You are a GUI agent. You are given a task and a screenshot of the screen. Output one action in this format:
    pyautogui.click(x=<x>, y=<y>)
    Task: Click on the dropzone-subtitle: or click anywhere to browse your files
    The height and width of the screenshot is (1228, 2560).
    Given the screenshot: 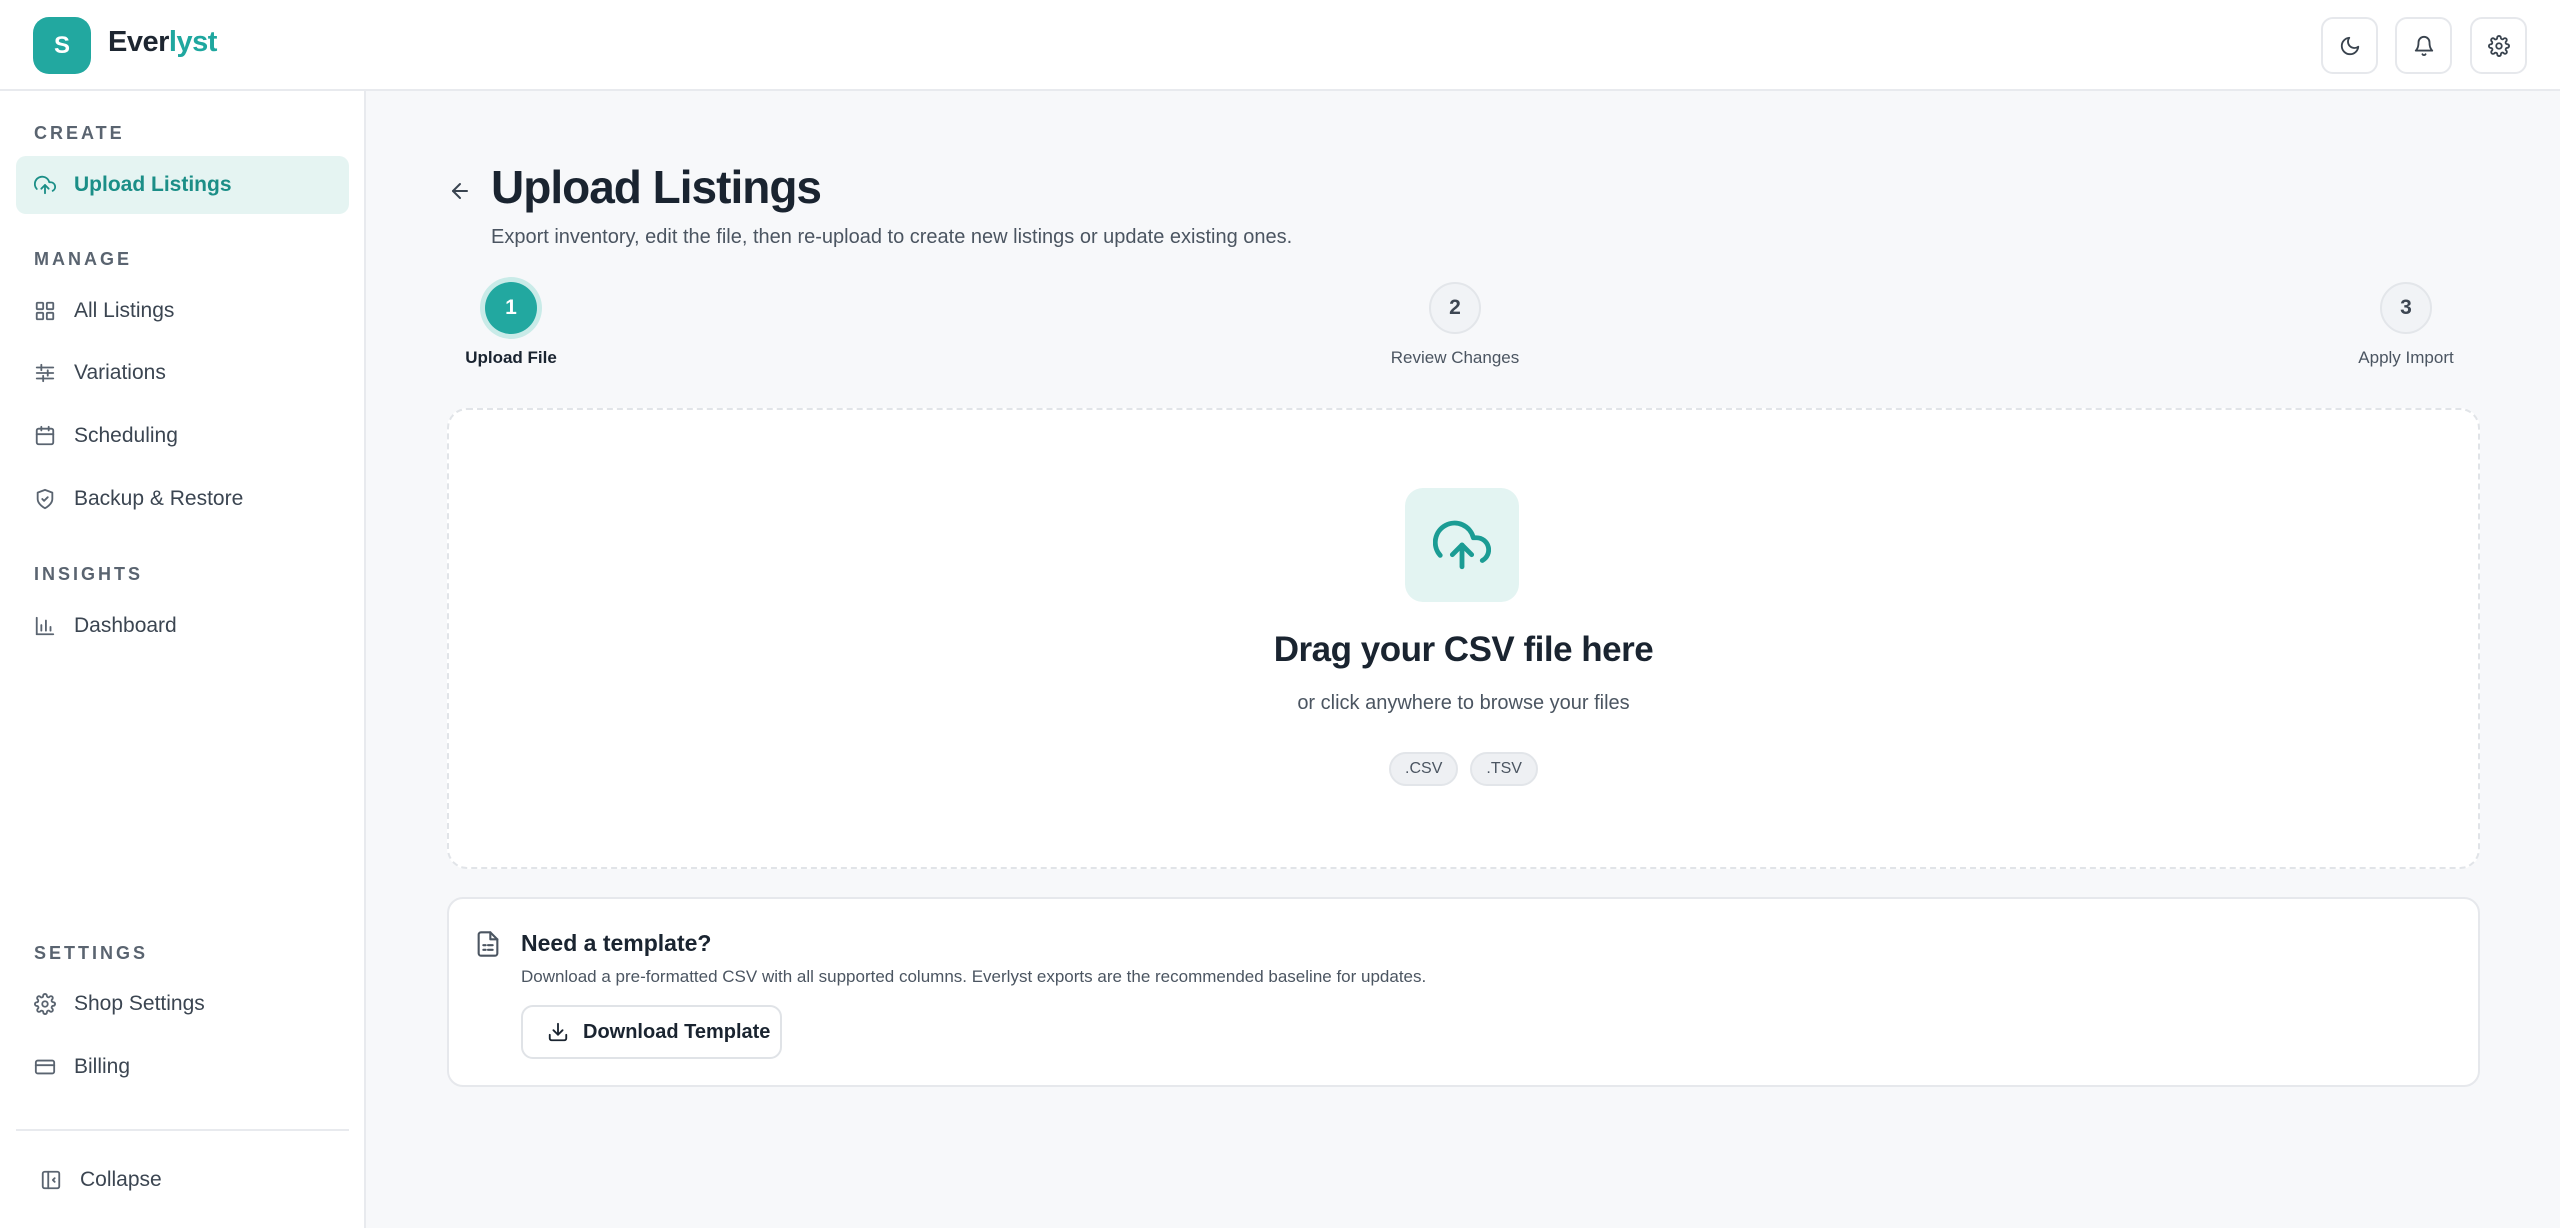 What is the action you would take?
    pyautogui.click(x=1463, y=703)
    